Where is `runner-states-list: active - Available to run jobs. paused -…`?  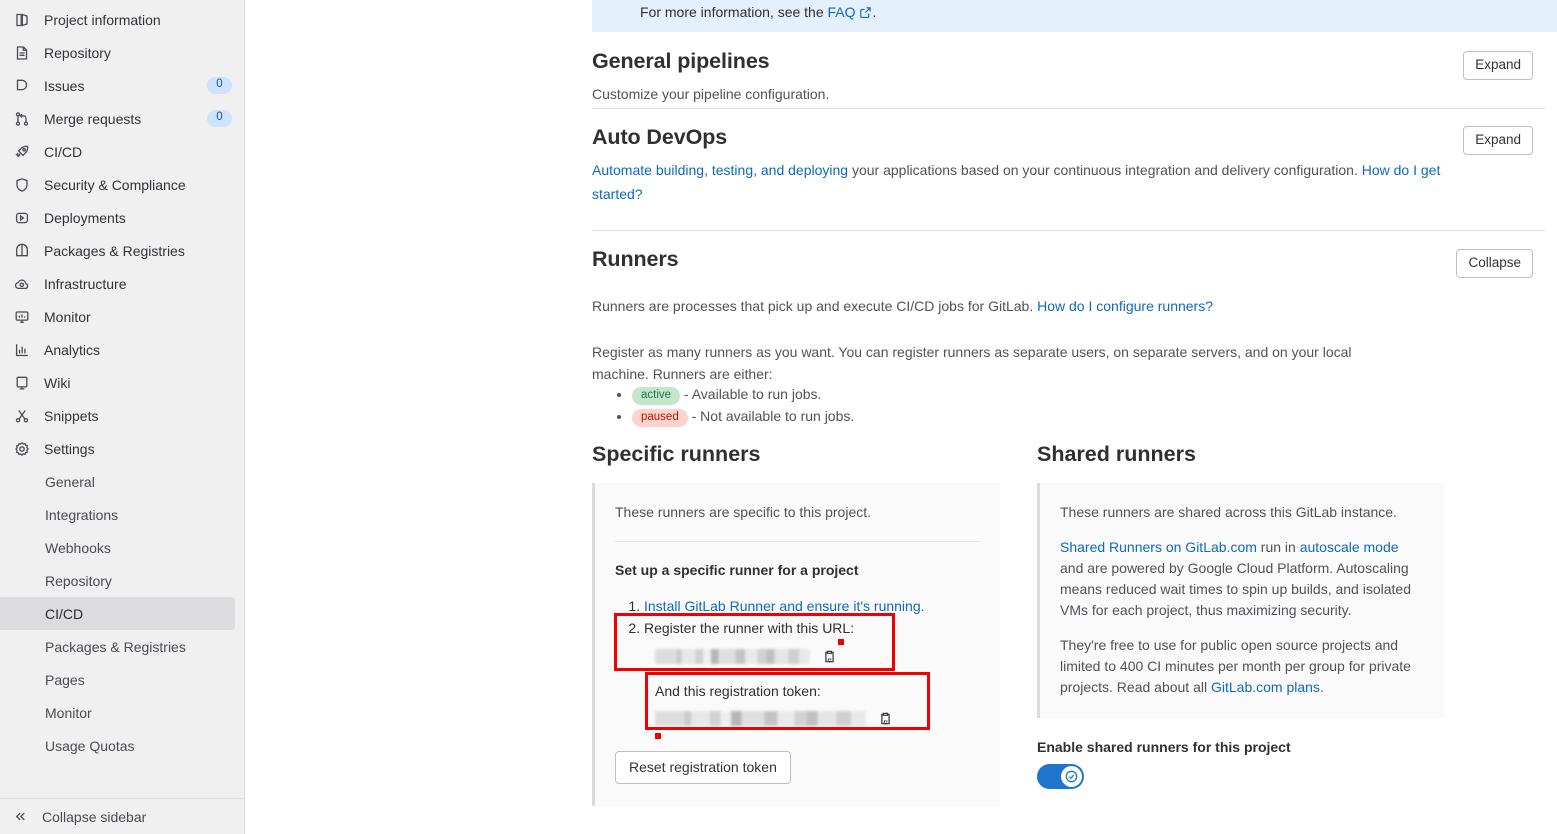
runner-states-list: active - Available to run jobs. paused -… is located at coordinates (732, 405).